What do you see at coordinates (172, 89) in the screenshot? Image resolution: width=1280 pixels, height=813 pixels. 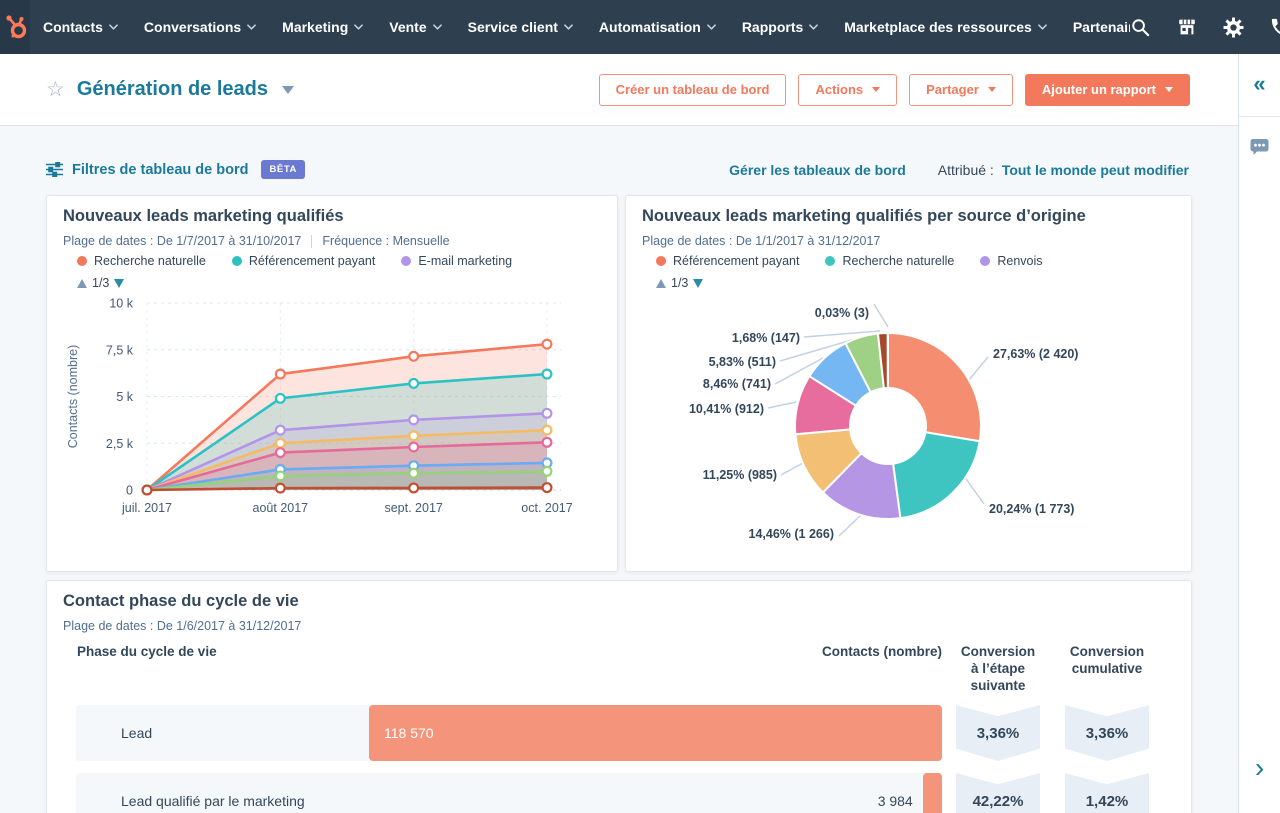 I see `page-title: Génération de leads` at bounding box center [172, 89].